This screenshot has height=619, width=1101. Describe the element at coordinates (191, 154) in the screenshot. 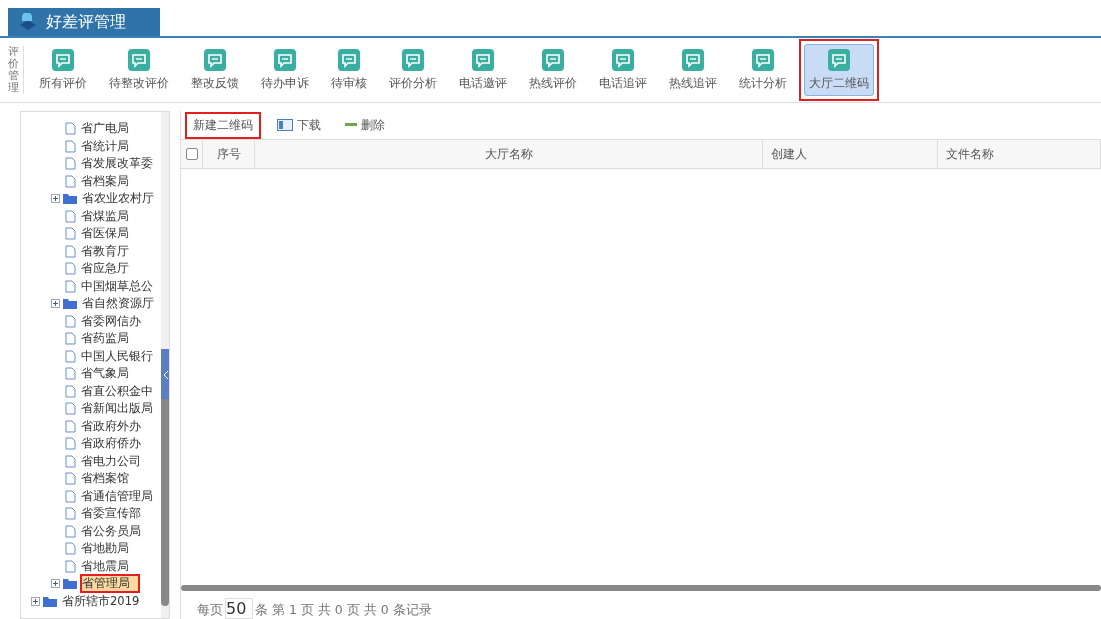

I see `select-all-checkbox` at that location.